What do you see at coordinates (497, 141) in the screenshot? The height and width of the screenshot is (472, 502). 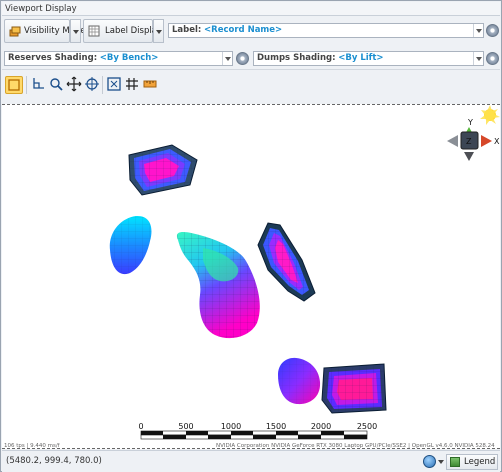 I see `compass-x-label: X` at bounding box center [497, 141].